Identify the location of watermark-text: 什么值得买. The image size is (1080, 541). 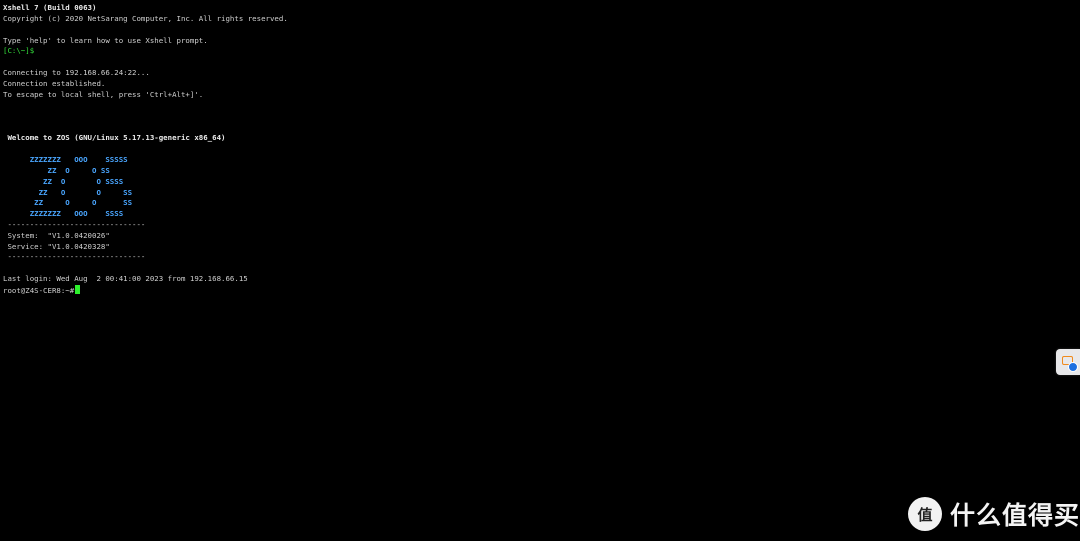
(1015, 515).